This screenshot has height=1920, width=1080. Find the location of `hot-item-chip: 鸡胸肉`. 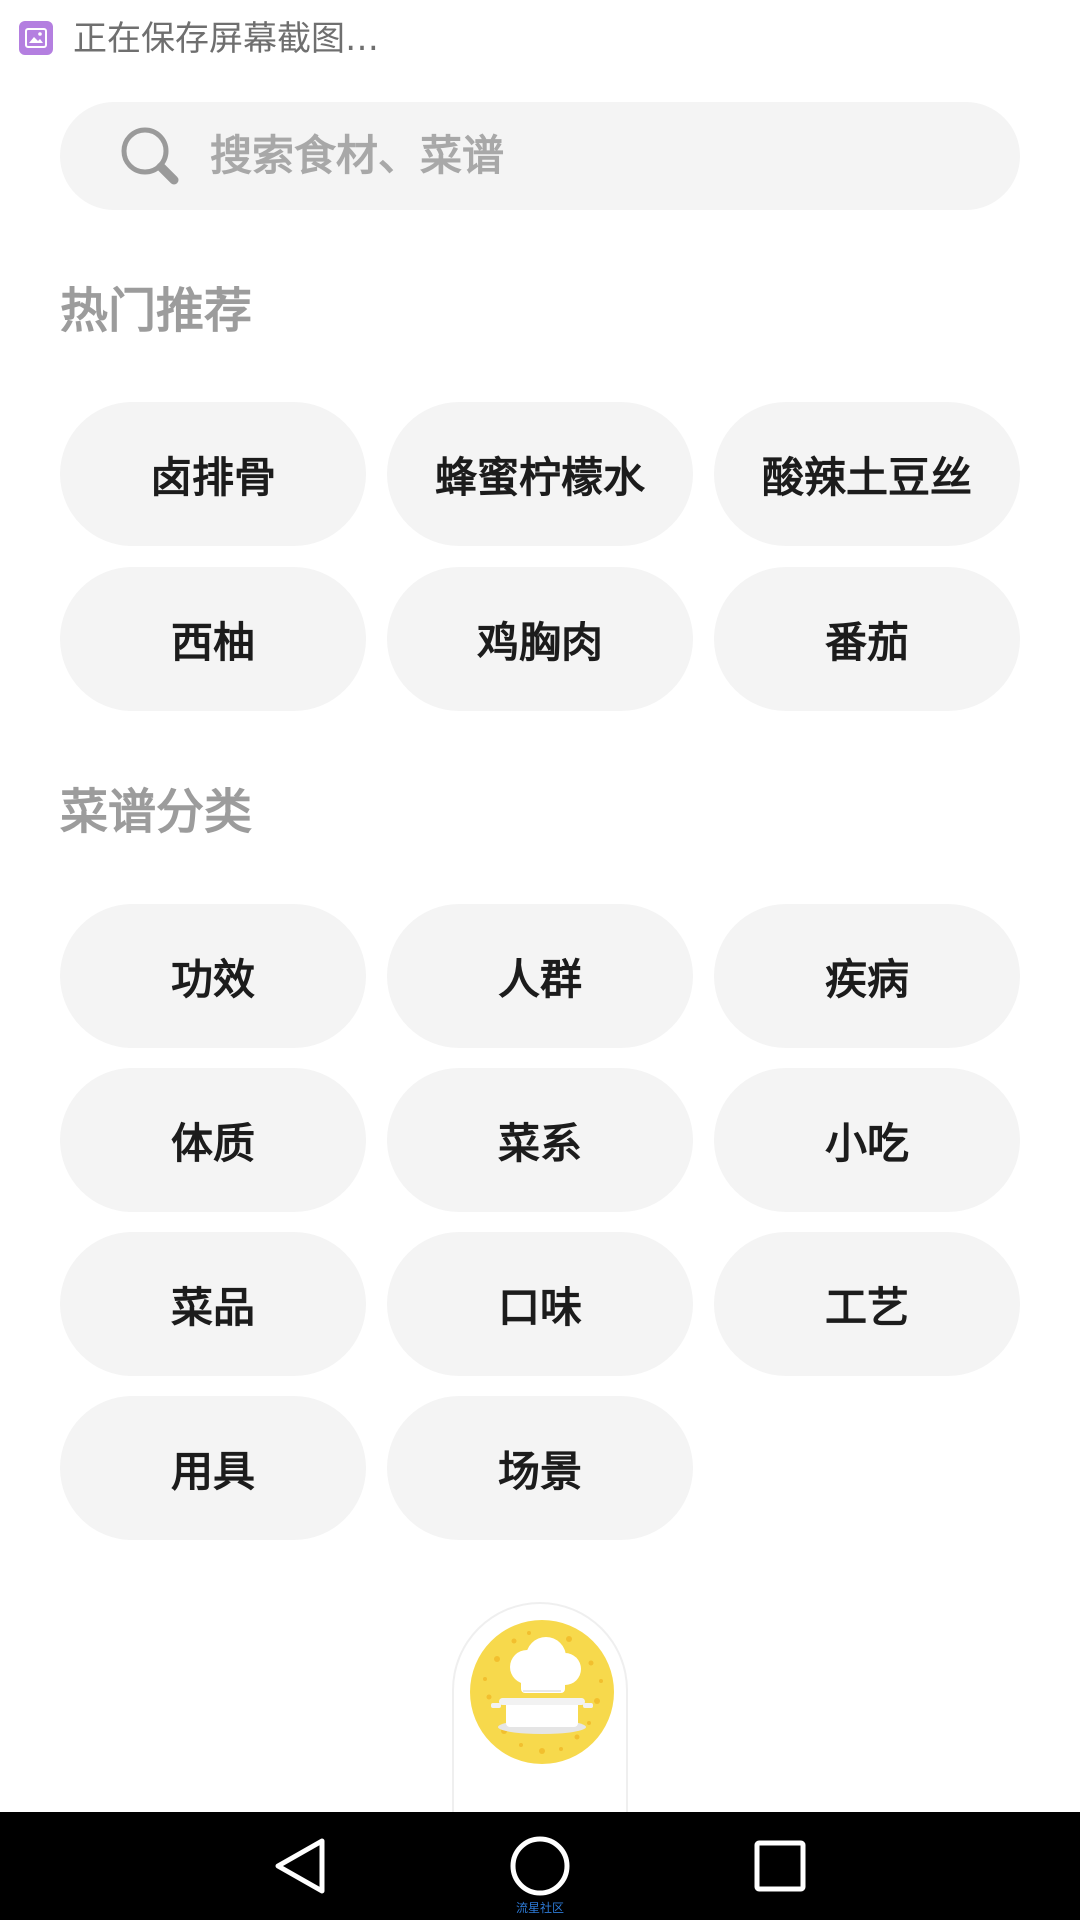

hot-item-chip: 鸡胸肉 is located at coordinates (540, 639).